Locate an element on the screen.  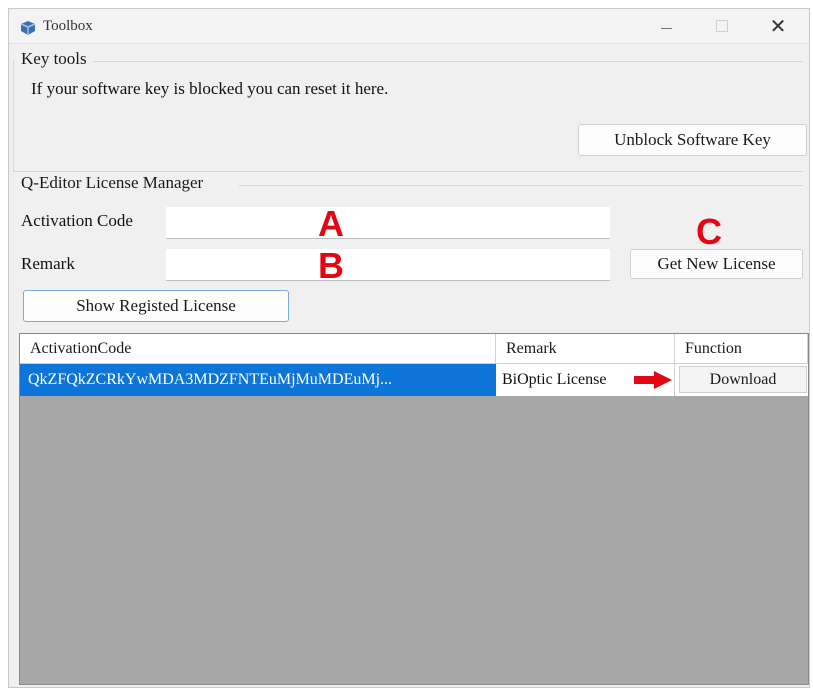
license-manager-group-label: Q-Editor License Manager is located at coordinates (112, 182).